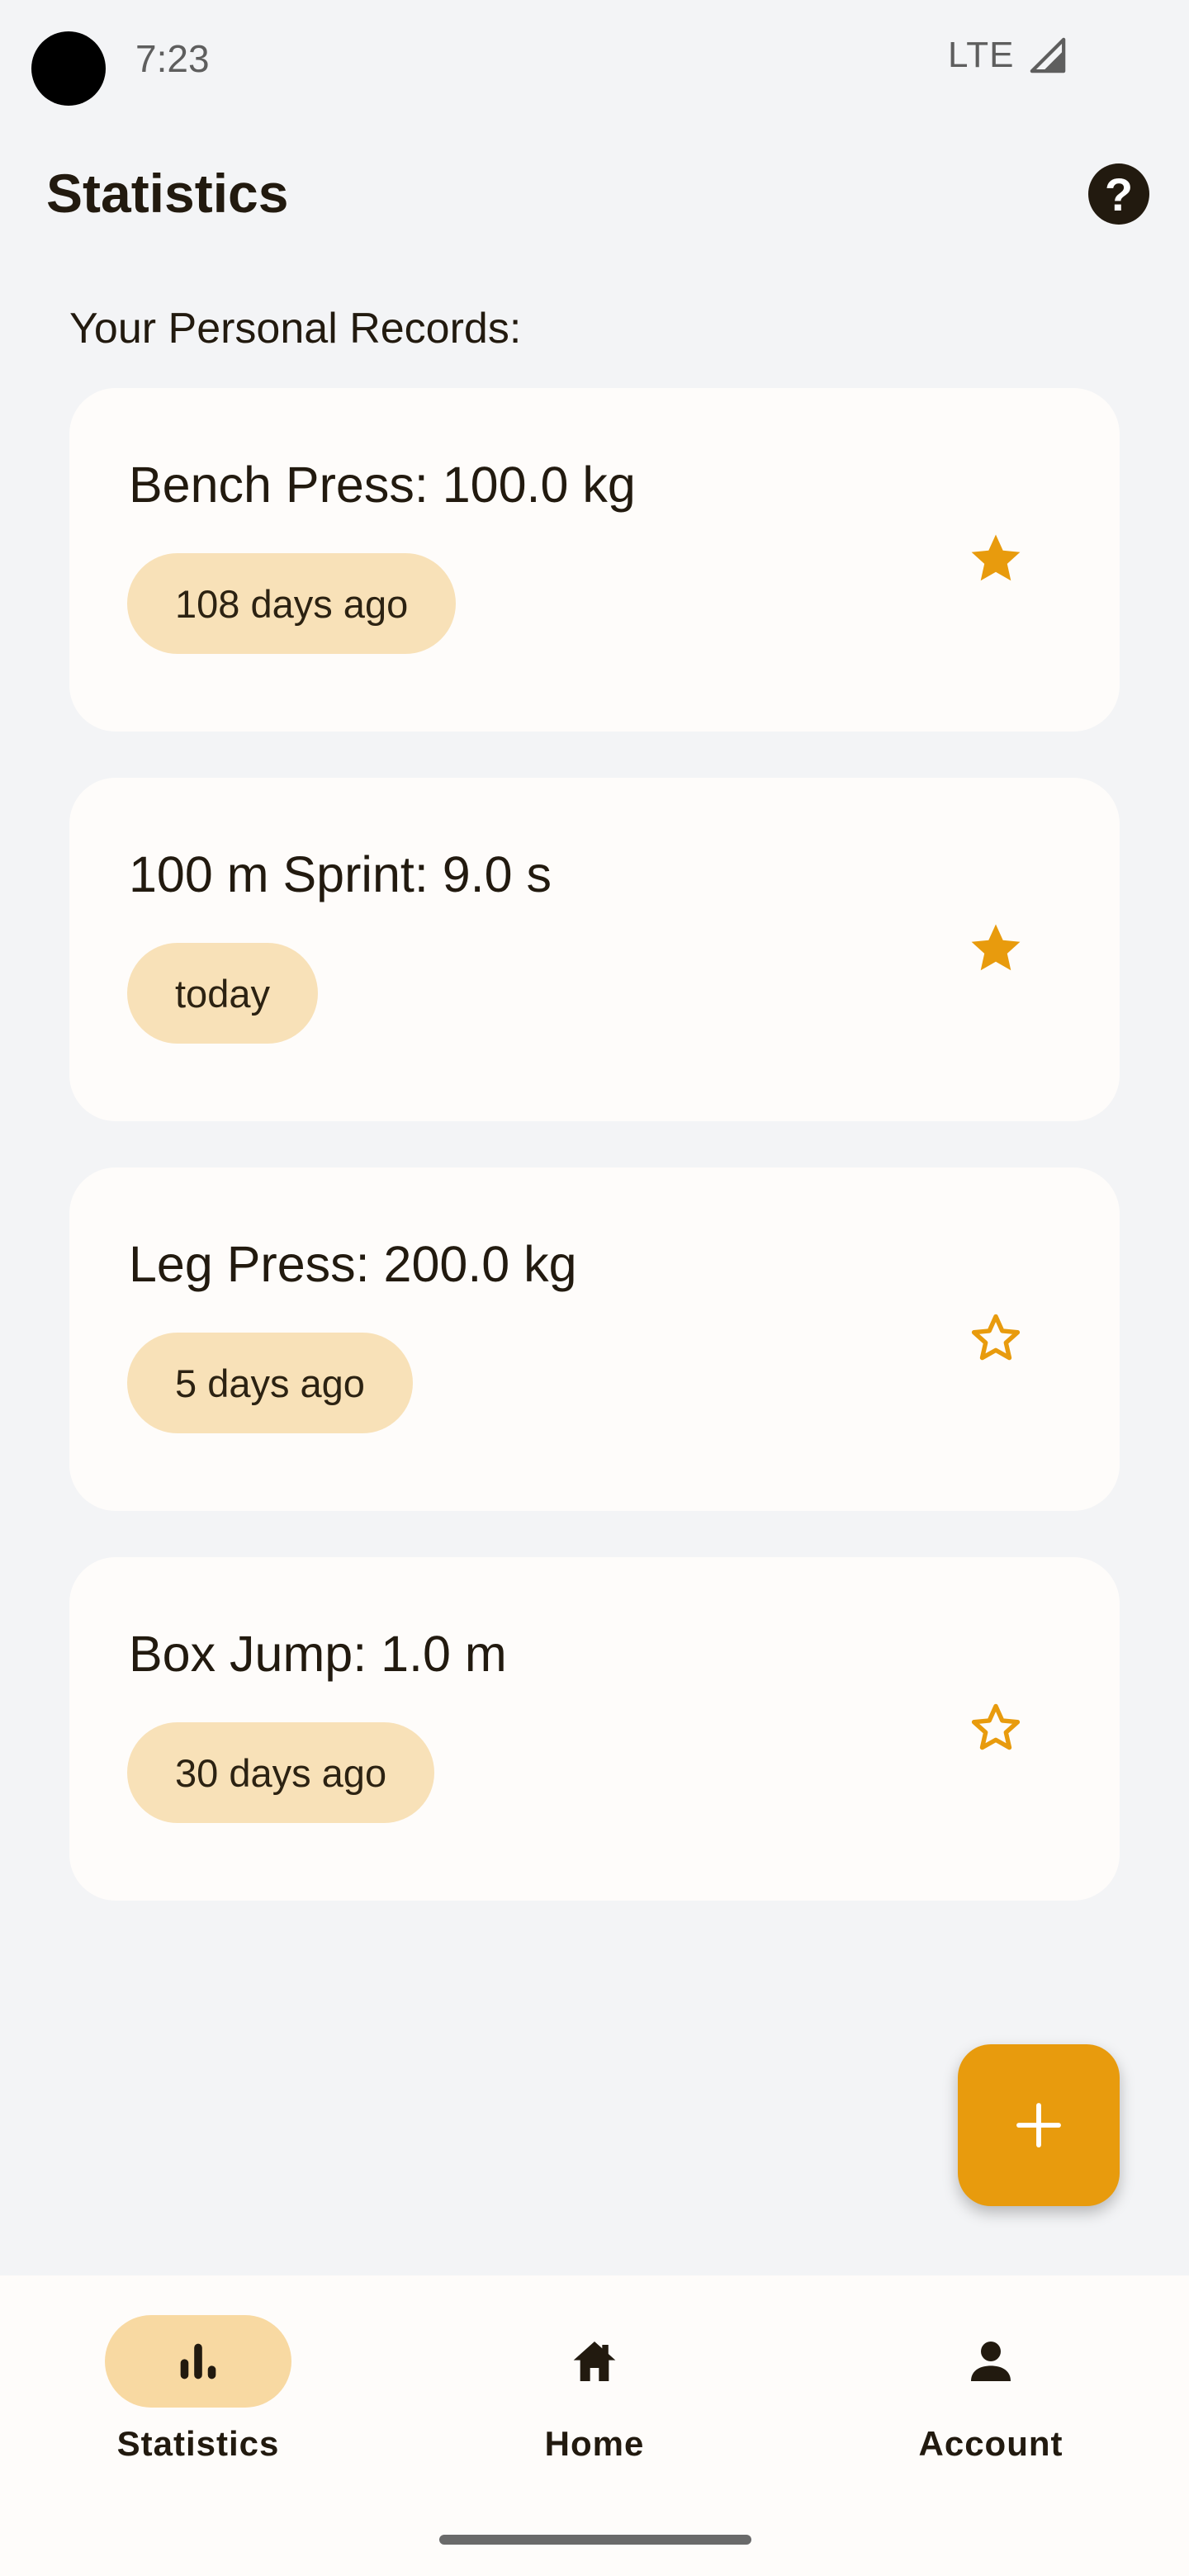  I want to click on nav-label-home: Home, so click(594, 2443).